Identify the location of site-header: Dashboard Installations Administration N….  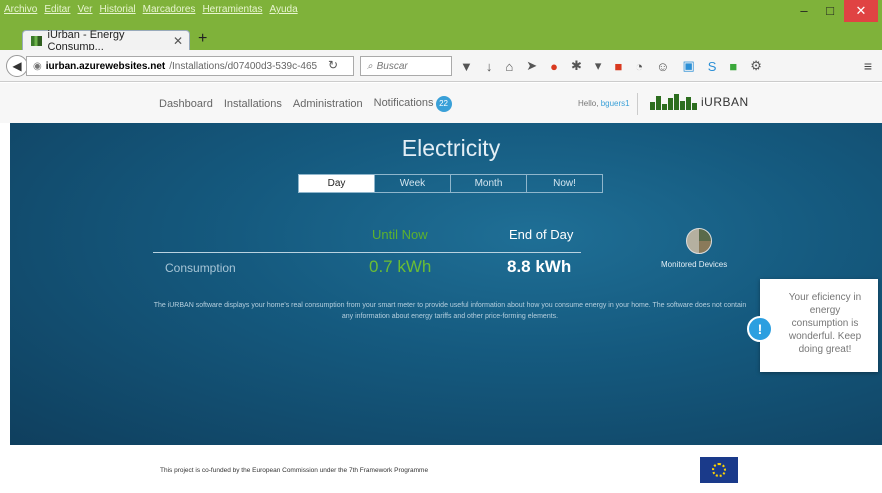
(441, 103).